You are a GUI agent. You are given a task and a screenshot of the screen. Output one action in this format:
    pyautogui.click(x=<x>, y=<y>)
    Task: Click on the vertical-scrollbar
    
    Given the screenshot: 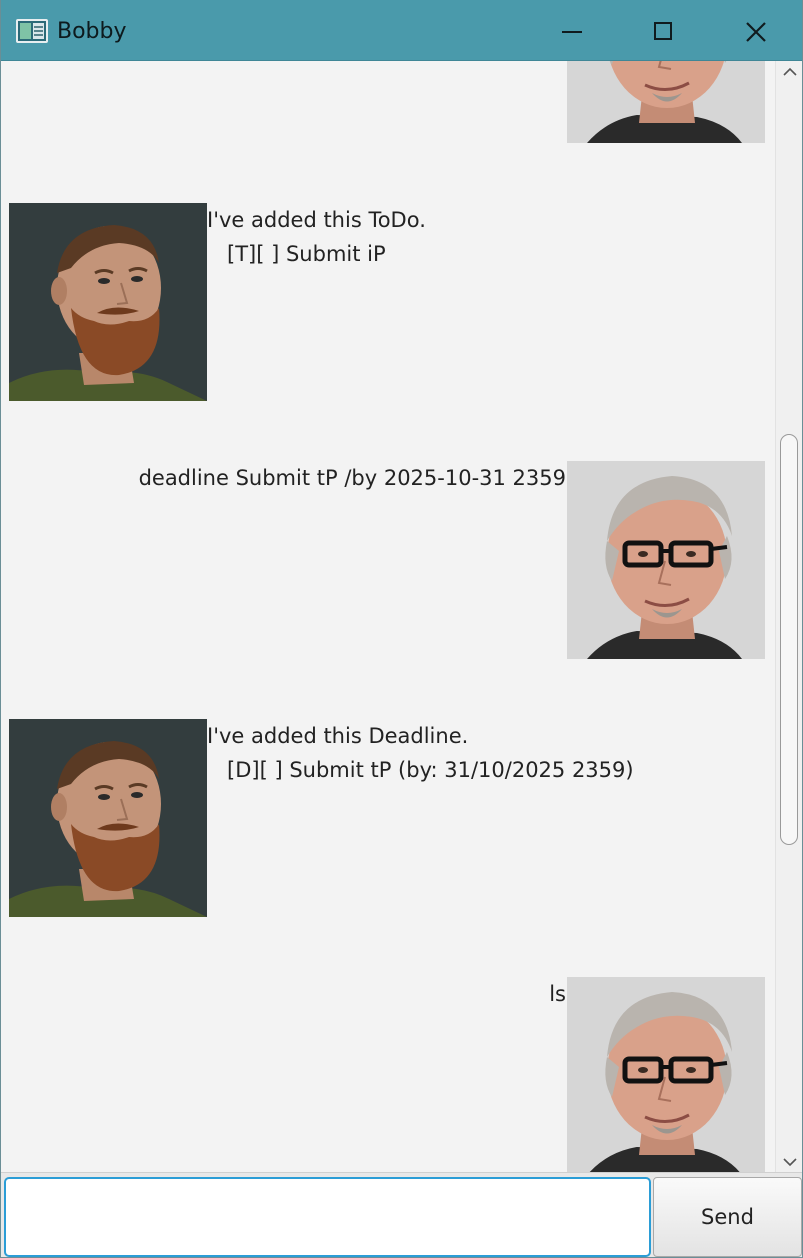 What is the action you would take?
    pyautogui.click(x=788, y=616)
    